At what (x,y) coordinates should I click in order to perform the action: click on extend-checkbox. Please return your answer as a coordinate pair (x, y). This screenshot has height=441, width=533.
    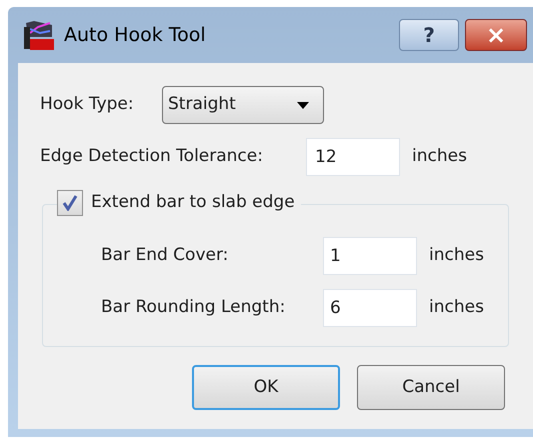
    Looking at the image, I should click on (70, 203).